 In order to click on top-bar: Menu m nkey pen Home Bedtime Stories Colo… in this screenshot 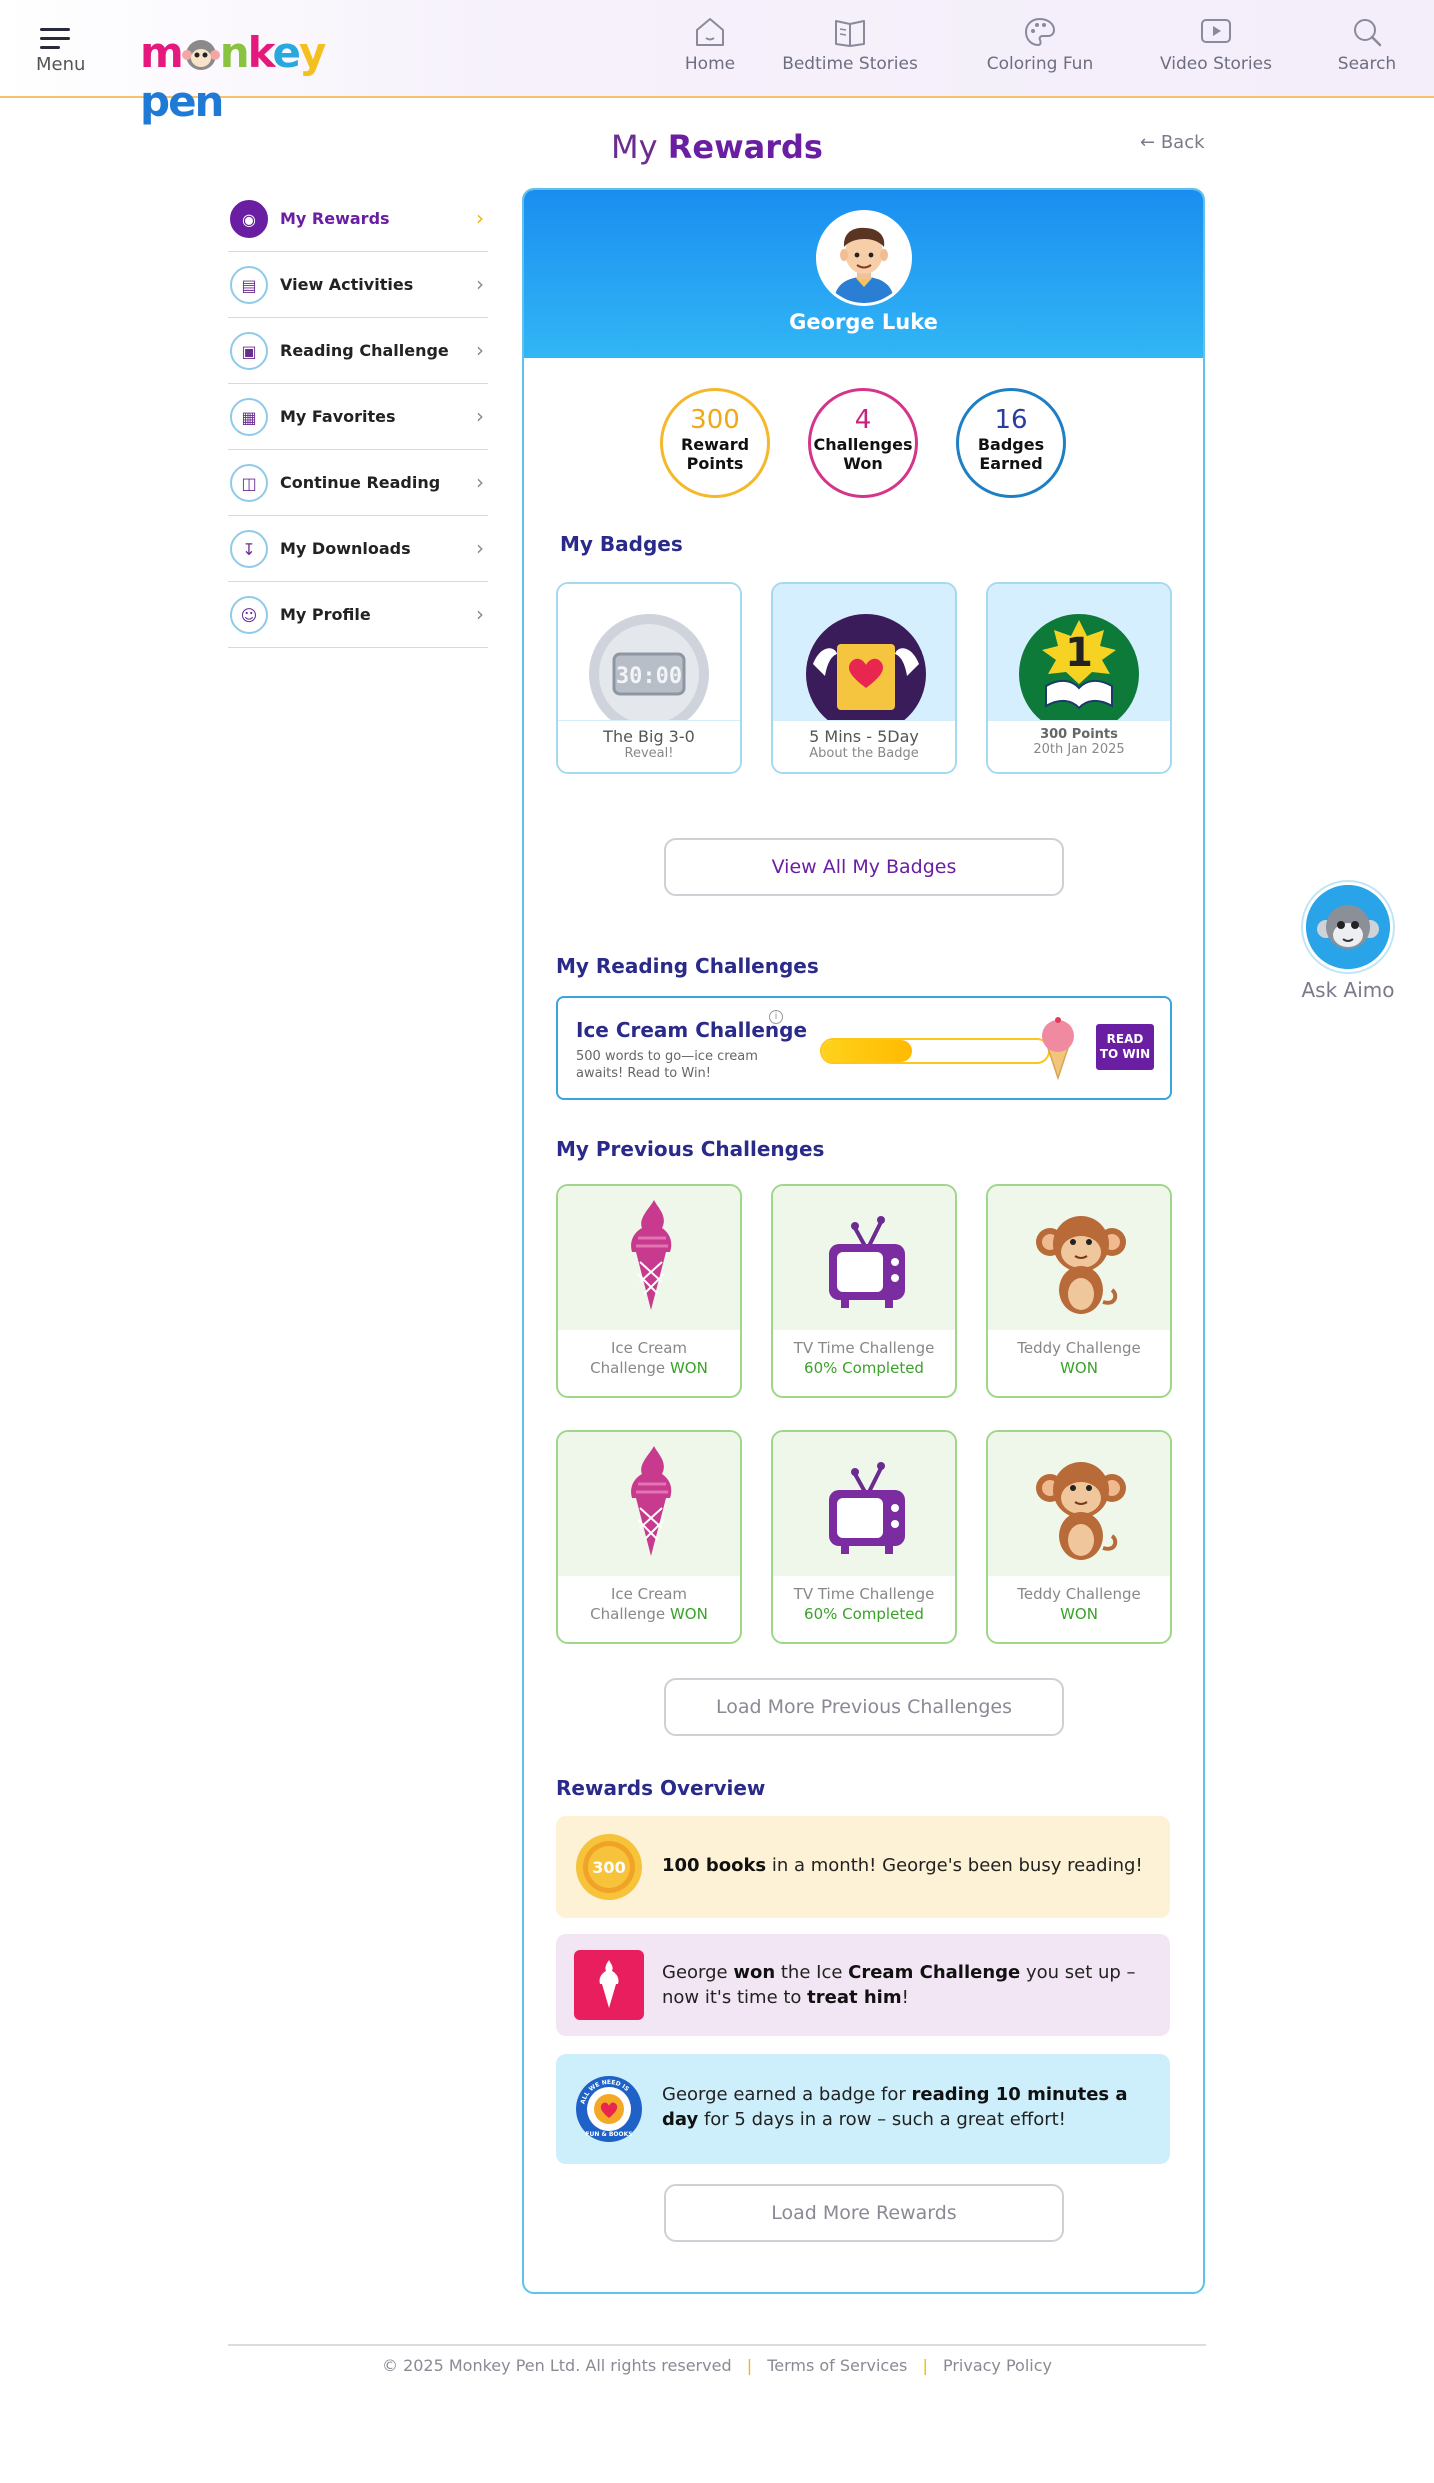, I will do `click(717, 63)`.